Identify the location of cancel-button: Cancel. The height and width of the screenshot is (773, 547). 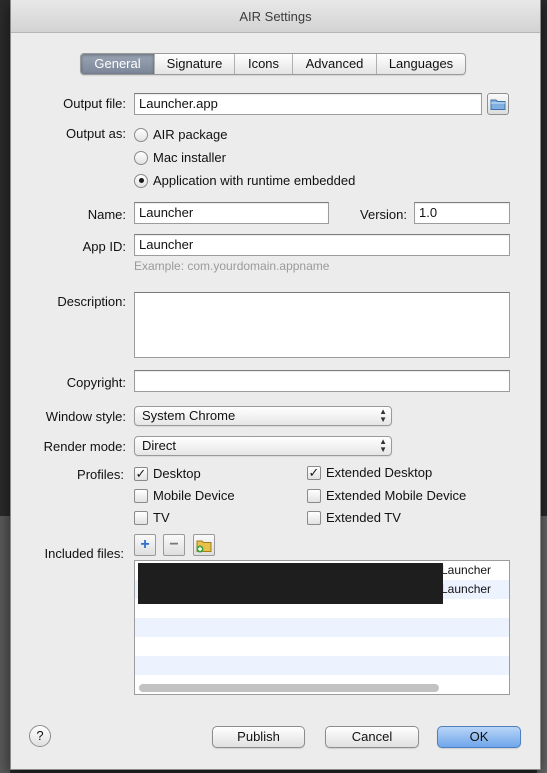
(372, 737).